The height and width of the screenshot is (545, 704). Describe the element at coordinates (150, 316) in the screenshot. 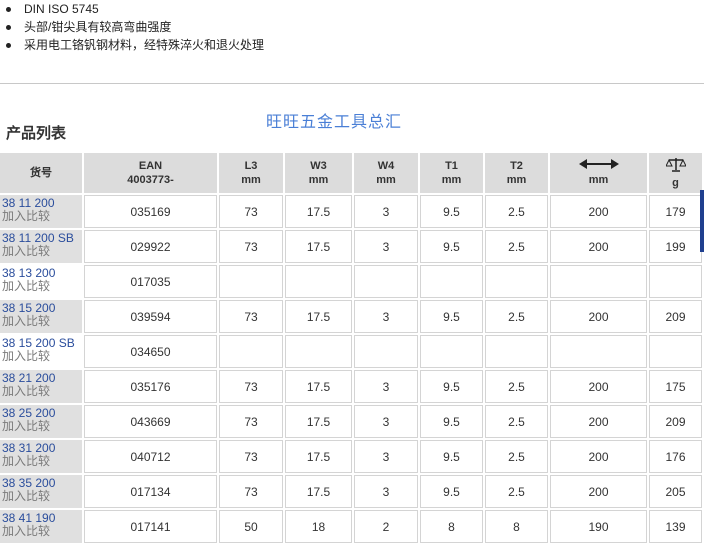

I see `cell-ean: 039594` at that location.